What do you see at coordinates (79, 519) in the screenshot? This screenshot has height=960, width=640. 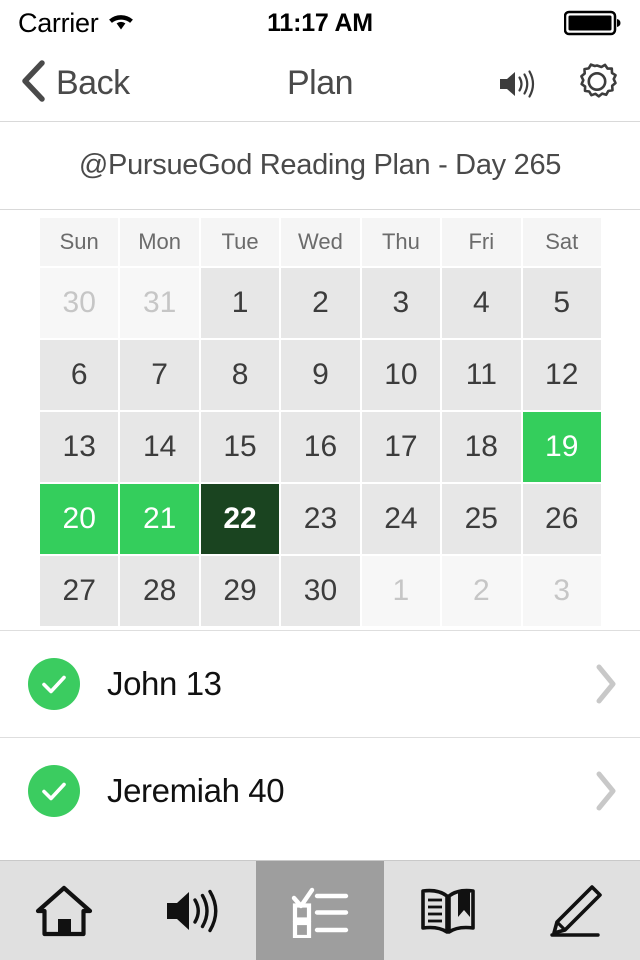 I see `calendar-day-cell: 20` at bounding box center [79, 519].